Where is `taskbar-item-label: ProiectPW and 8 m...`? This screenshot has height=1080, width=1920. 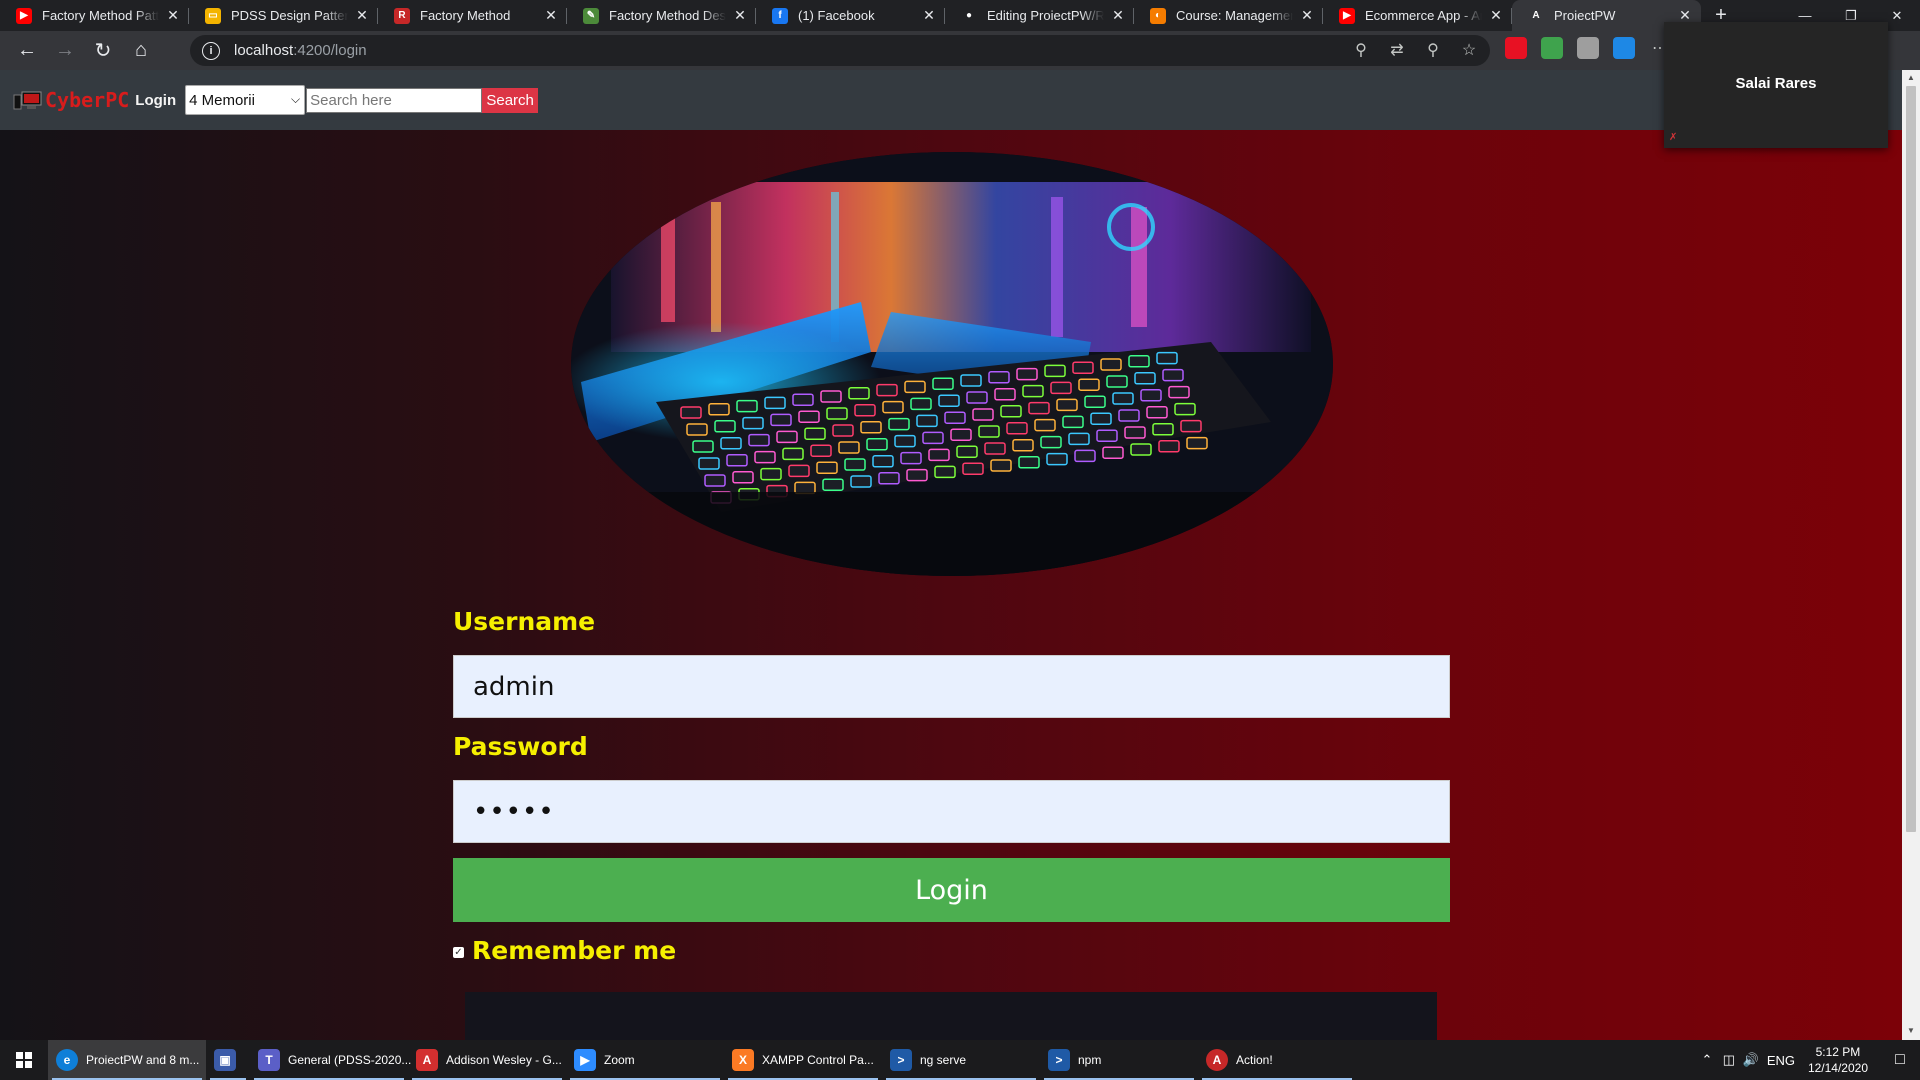
taskbar-item-label: ProiectPW and 8 m... is located at coordinates (143, 1060).